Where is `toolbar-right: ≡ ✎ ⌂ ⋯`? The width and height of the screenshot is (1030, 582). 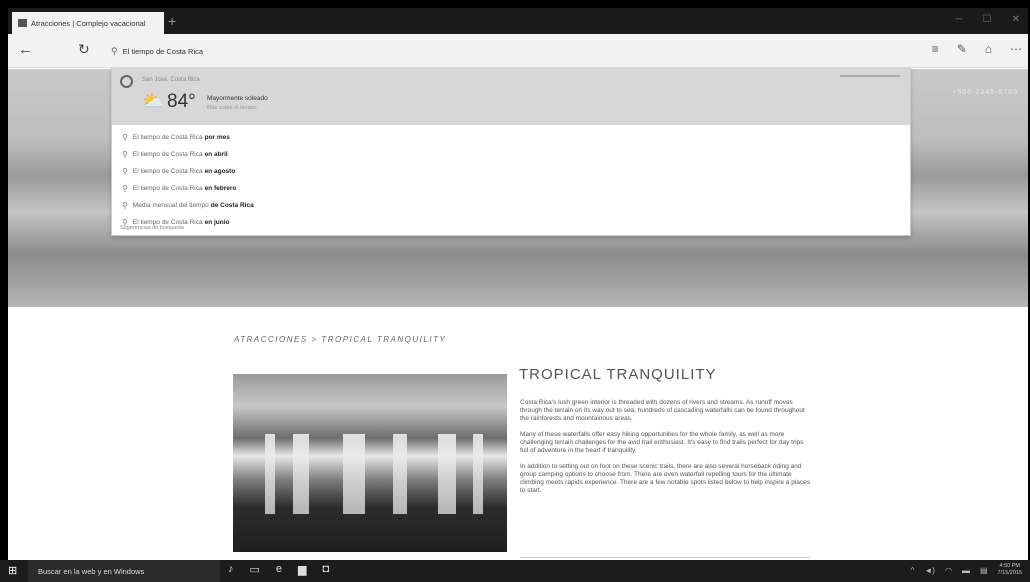
toolbar-right: ≡ ✎ ⌂ ⋯ is located at coordinates (977, 49).